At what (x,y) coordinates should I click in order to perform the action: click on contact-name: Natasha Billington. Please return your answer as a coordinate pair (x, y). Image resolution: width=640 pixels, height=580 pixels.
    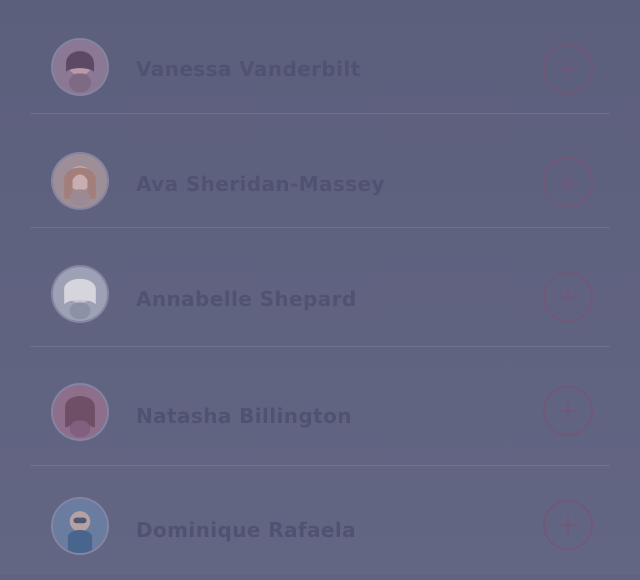
    Looking at the image, I should click on (244, 416).